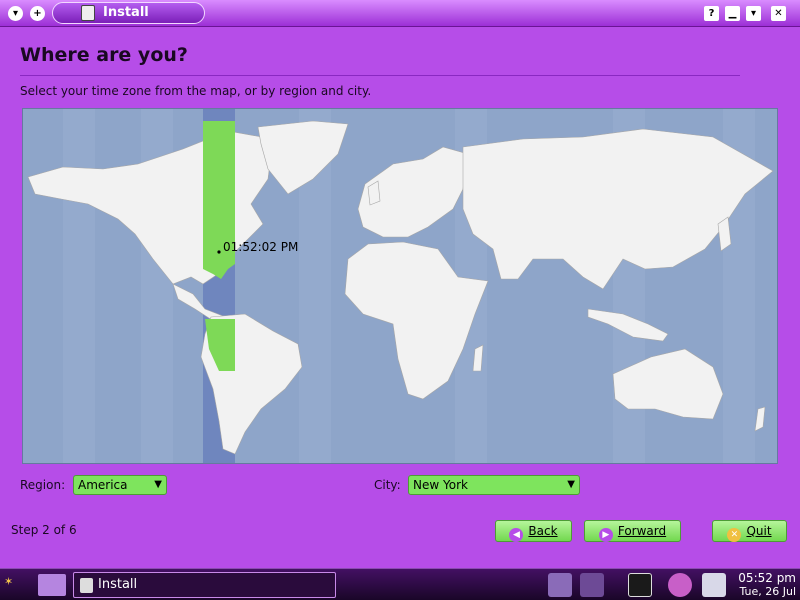 The image size is (800, 600). I want to click on clock: 05:52 pm Tue, 26 Jul, so click(767, 585).